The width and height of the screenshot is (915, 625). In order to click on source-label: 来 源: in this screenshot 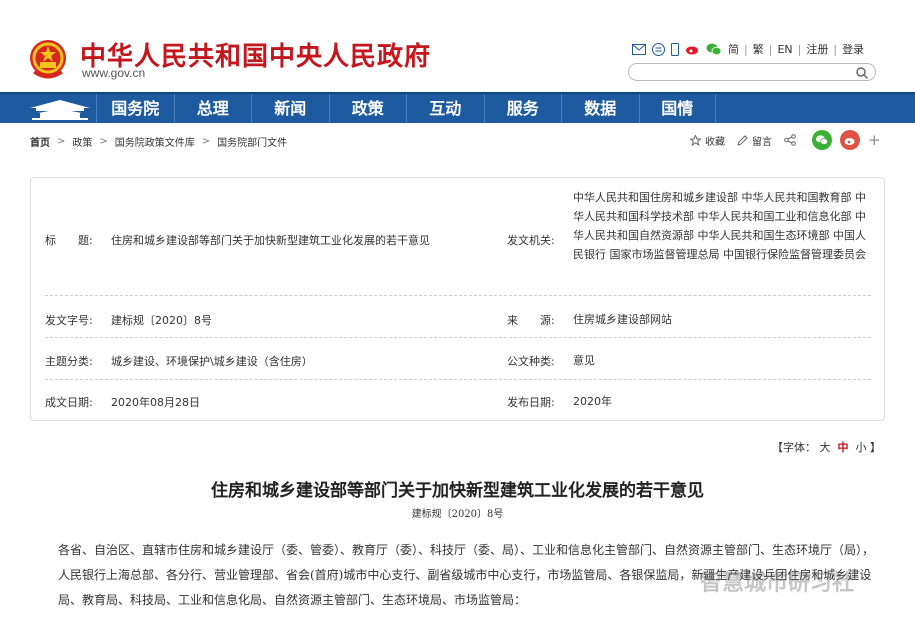, I will do `click(531, 320)`.